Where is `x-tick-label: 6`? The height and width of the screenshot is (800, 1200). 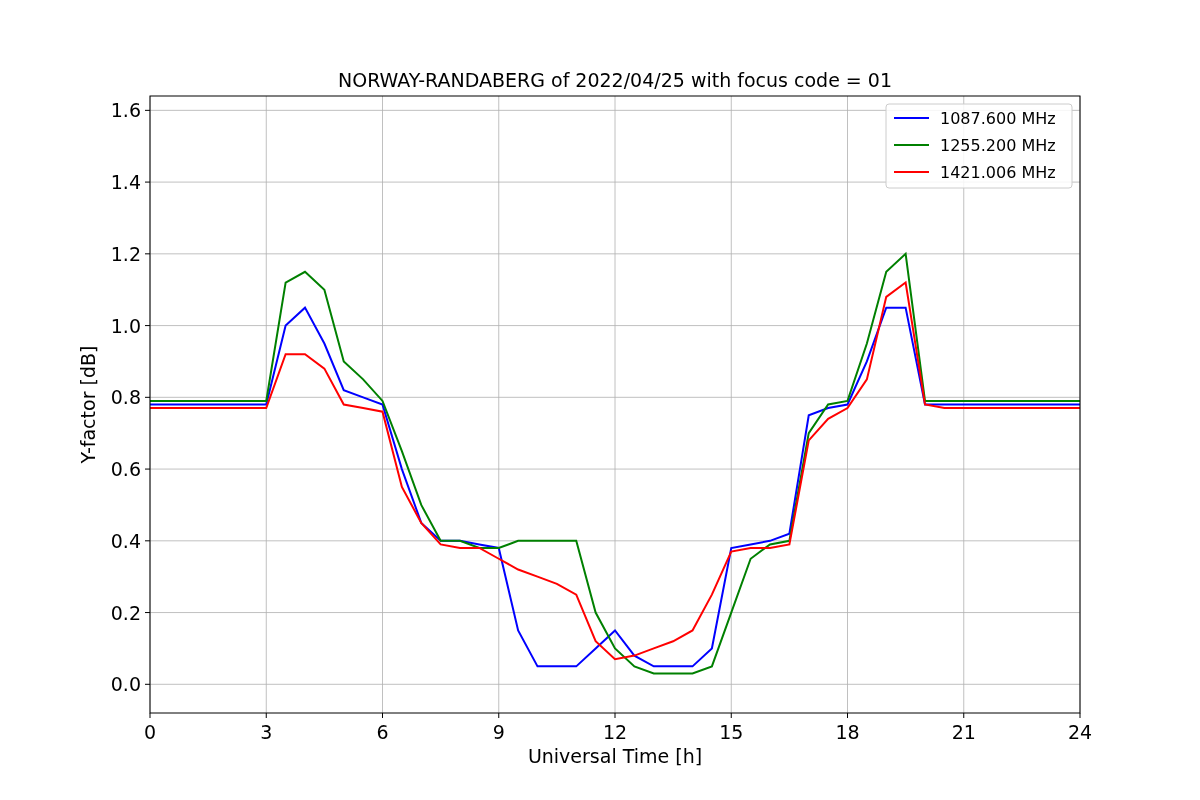 x-tick-label: 6 is located at coordinates (382, 732).